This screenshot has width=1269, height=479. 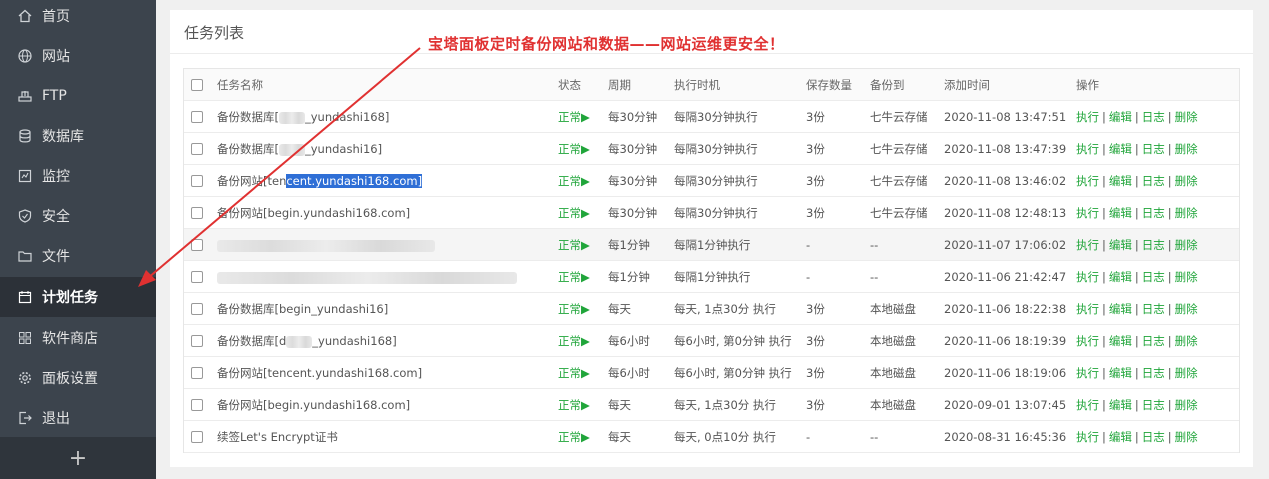 What do you see at coordinates (78, 378) in the screenshot?
I see `sidebar-item-settings: 面板设置` at bounding box center [78, 378].